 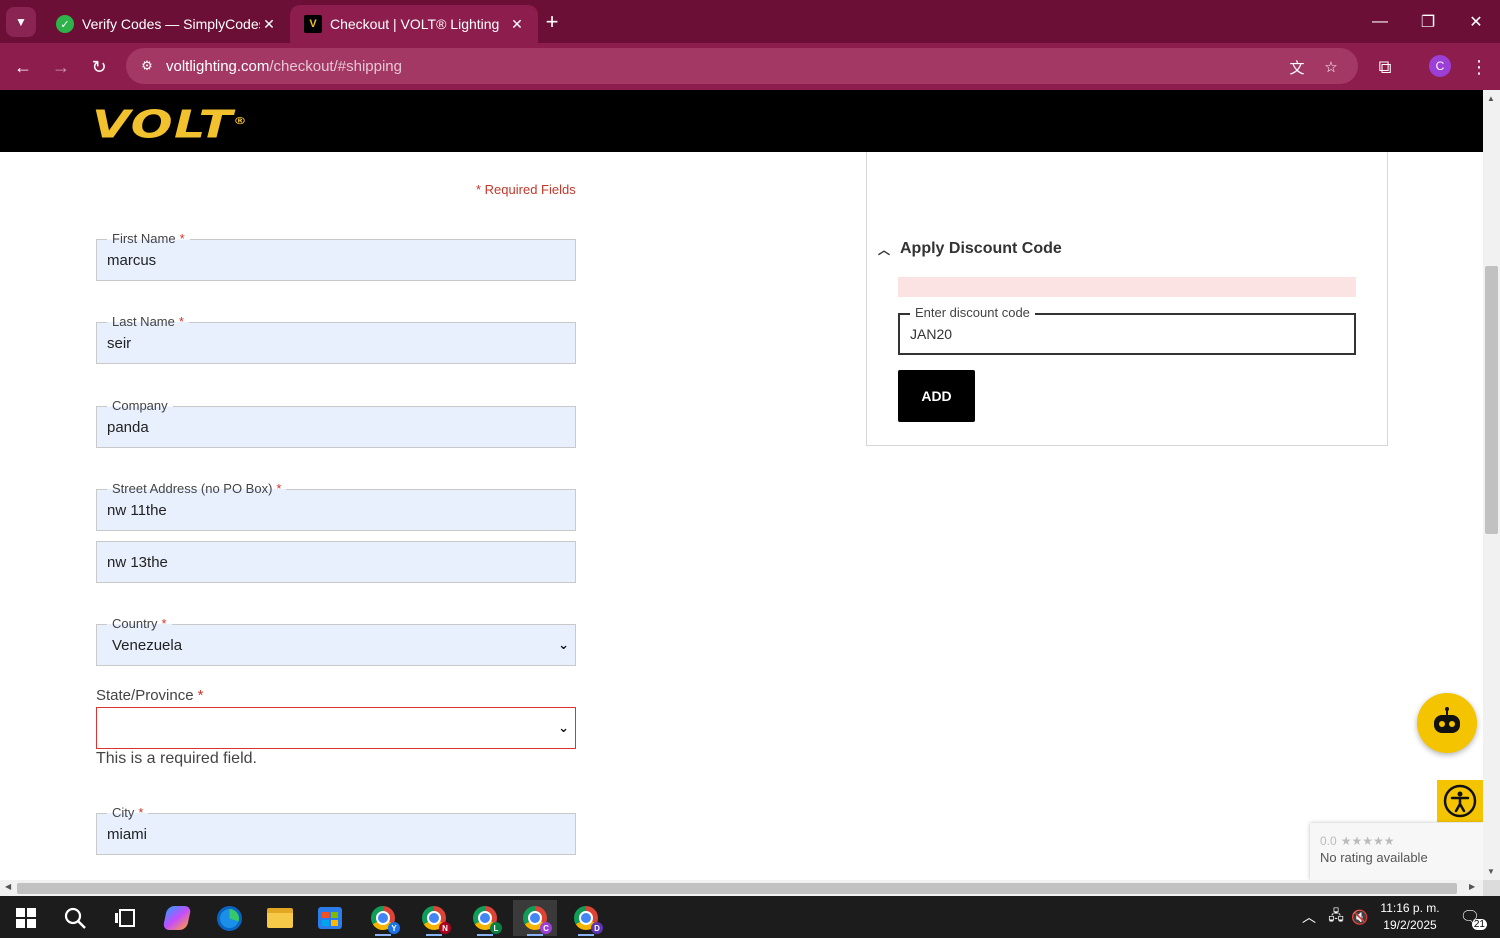 What do you see at coordinates (170, 124) in the screenshot?
I see `volt-logo: VOLT®` at bounding box center [170, 124].